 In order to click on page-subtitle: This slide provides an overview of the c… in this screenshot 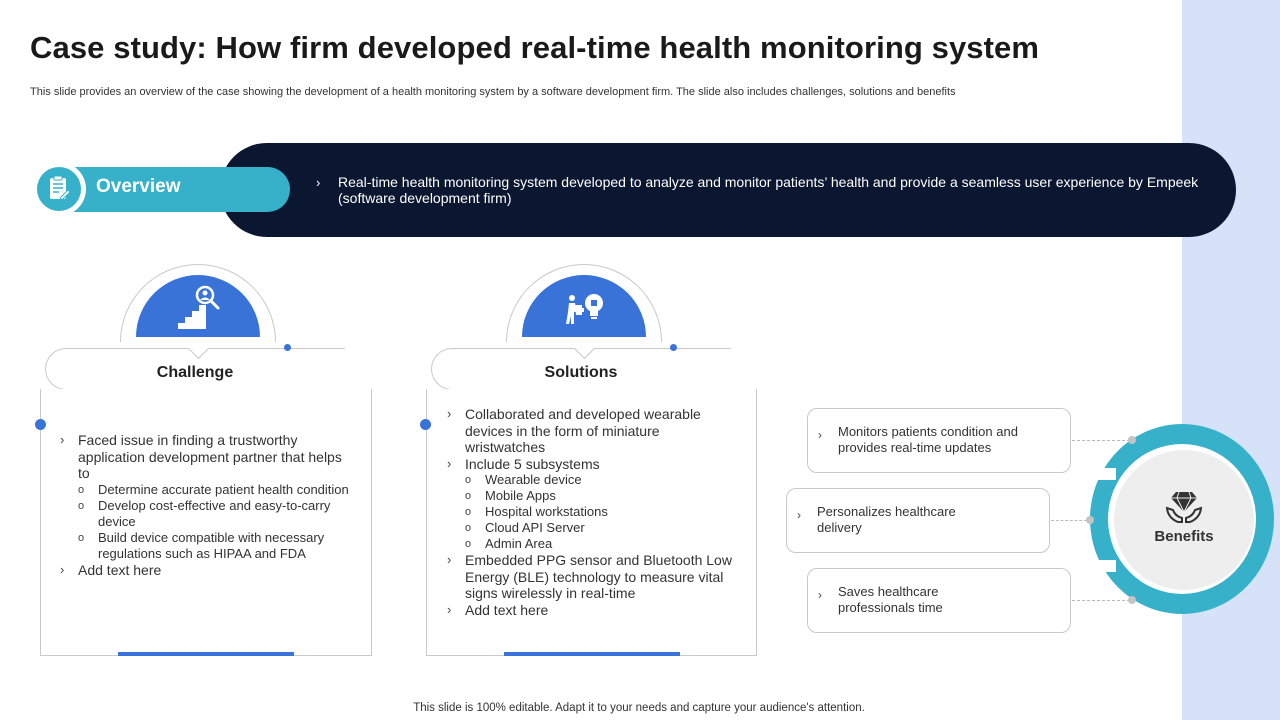, I will do `click(493, 92)`.